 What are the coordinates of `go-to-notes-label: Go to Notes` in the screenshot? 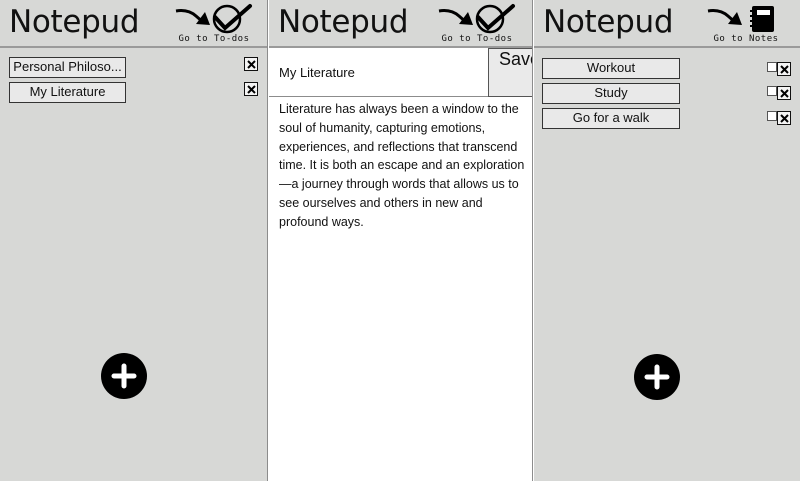 It's located at (746, 39).